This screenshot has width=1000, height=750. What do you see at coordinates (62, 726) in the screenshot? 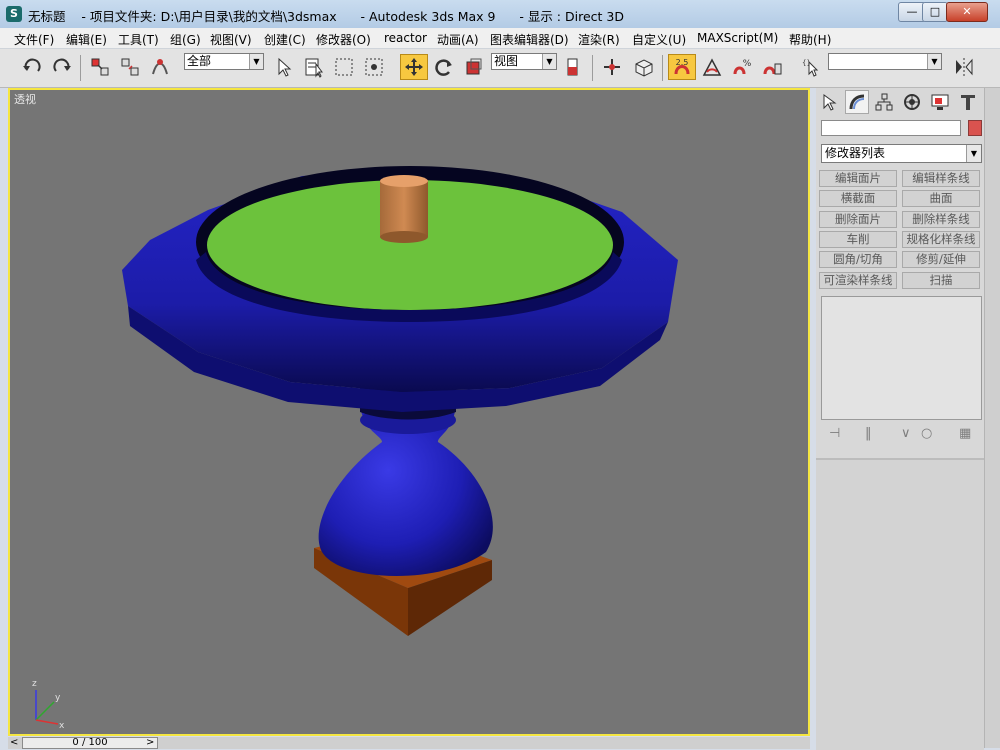
I see `axis-x-label: x` at bounding box center [62, 726].